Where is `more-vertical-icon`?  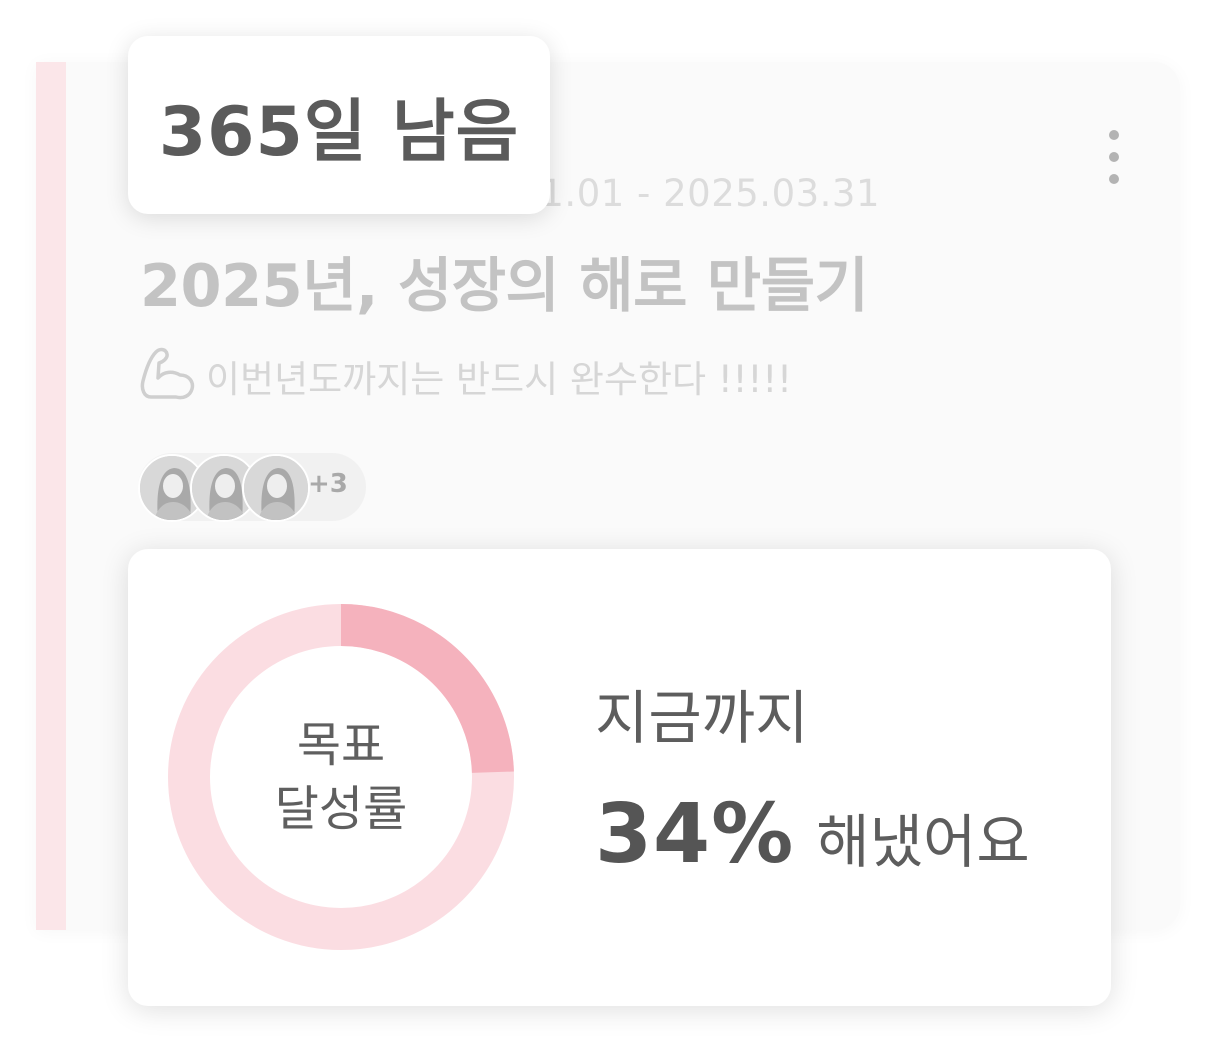 more-vertical-icon is located at coordinates (1114, 135).